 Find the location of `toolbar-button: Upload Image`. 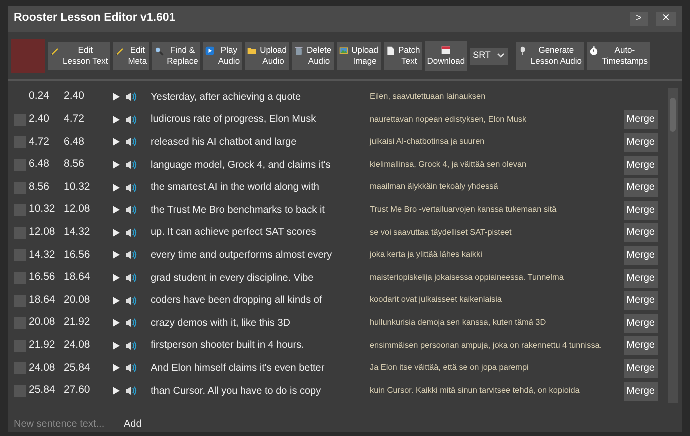

toolbar-button: Upload Image is located at coordinates (358, 56).